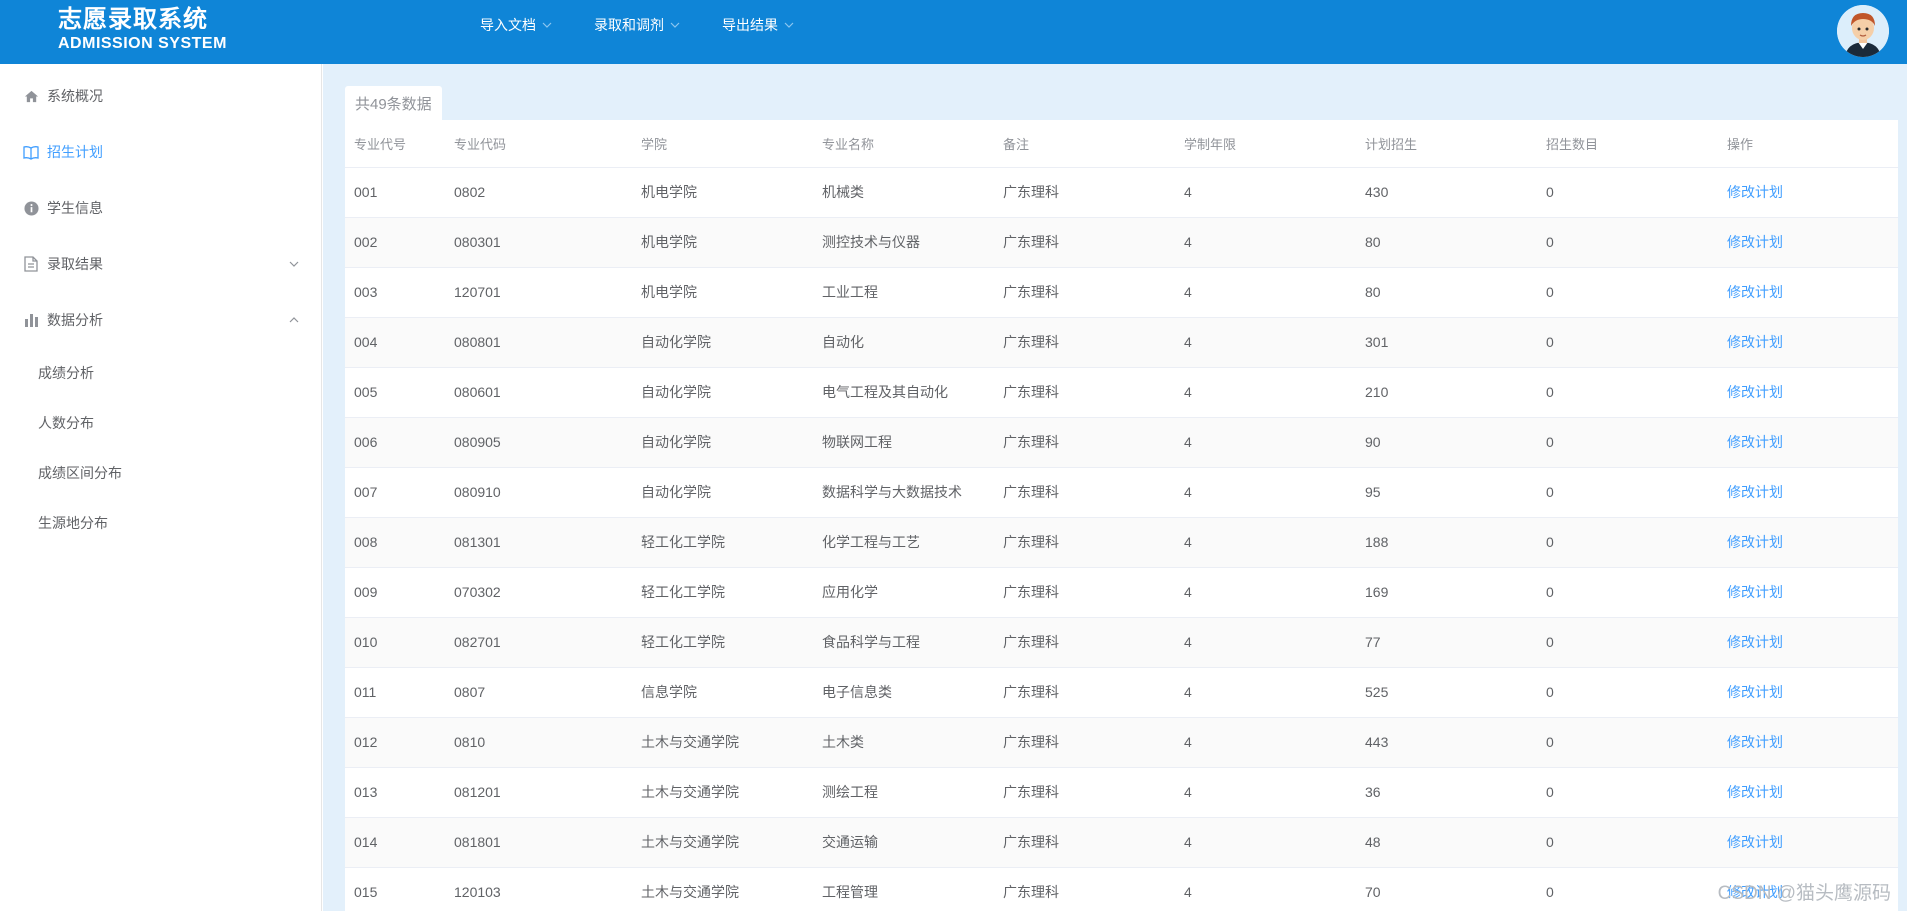 The width and height of the screenshot is (1907, 911). Describe the element at coordinates (160, 208) in the screenshot. I see `sidebar-item-student-info: 学生信息` at that location.